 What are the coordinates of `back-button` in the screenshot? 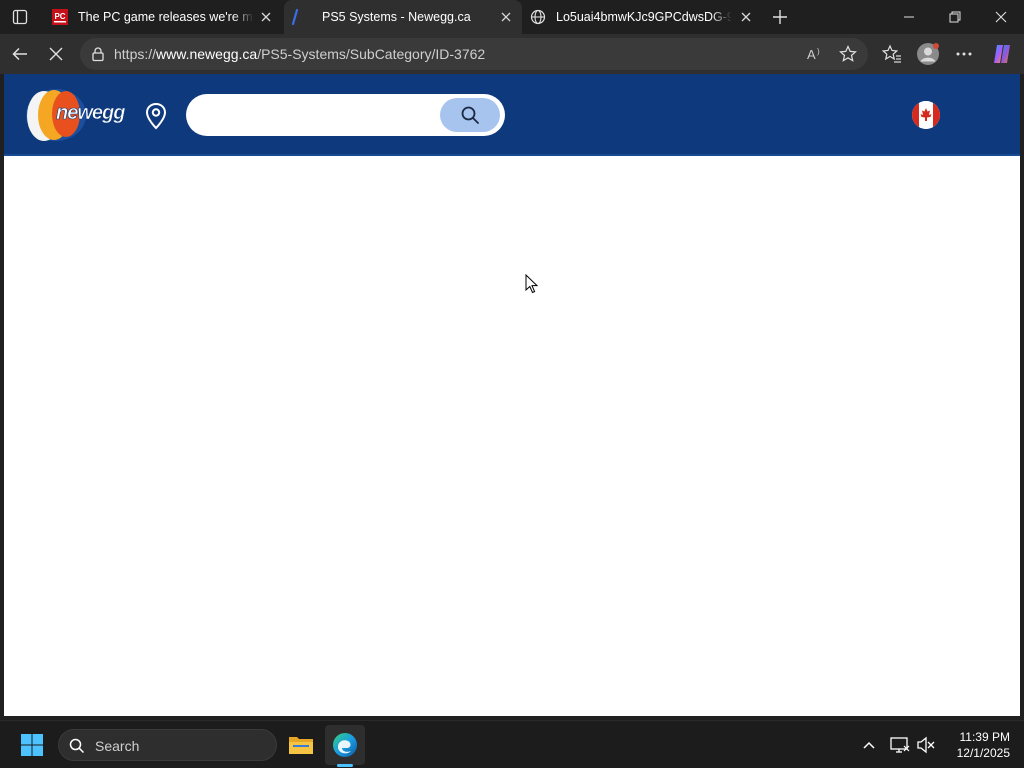 It's located at (20, 54).